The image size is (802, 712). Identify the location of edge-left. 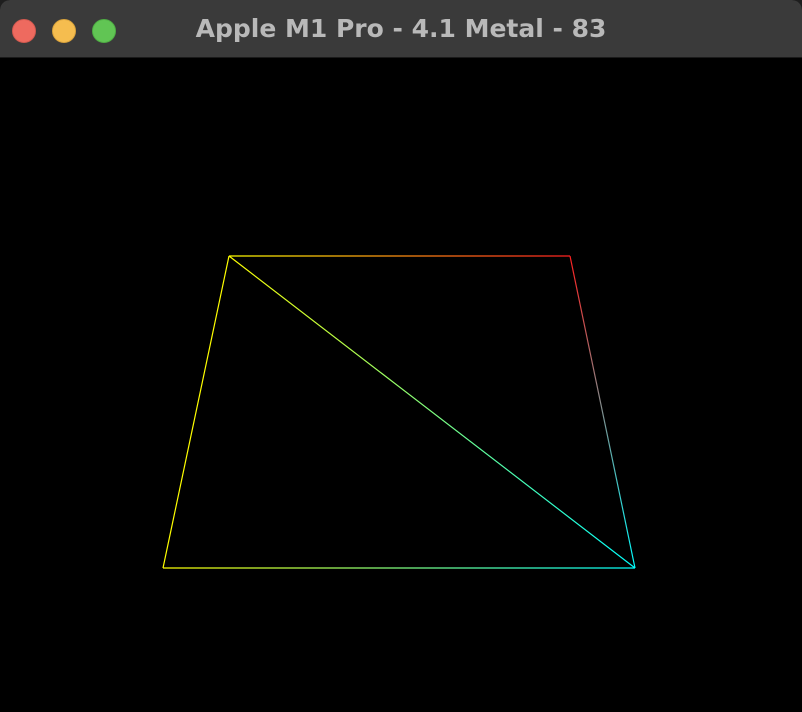
(196, 412).